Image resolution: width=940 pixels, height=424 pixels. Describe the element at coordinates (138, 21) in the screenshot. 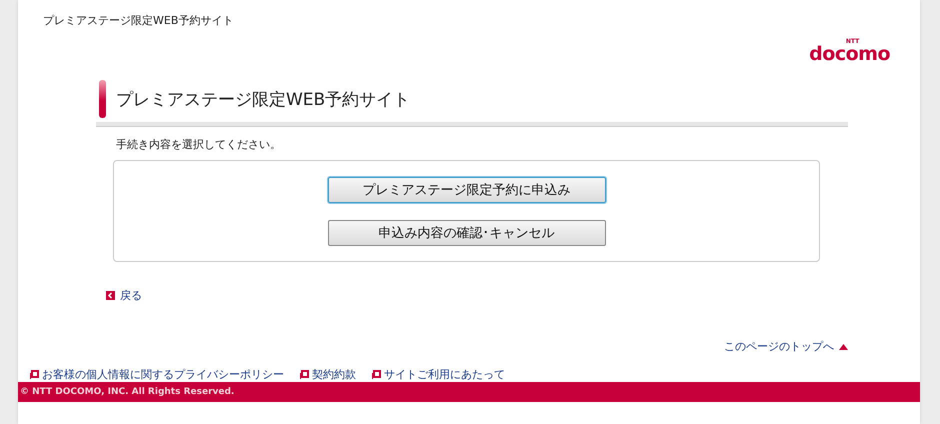

I see `site-title: プレミアステージ限定WEB予約サイト` at that location.